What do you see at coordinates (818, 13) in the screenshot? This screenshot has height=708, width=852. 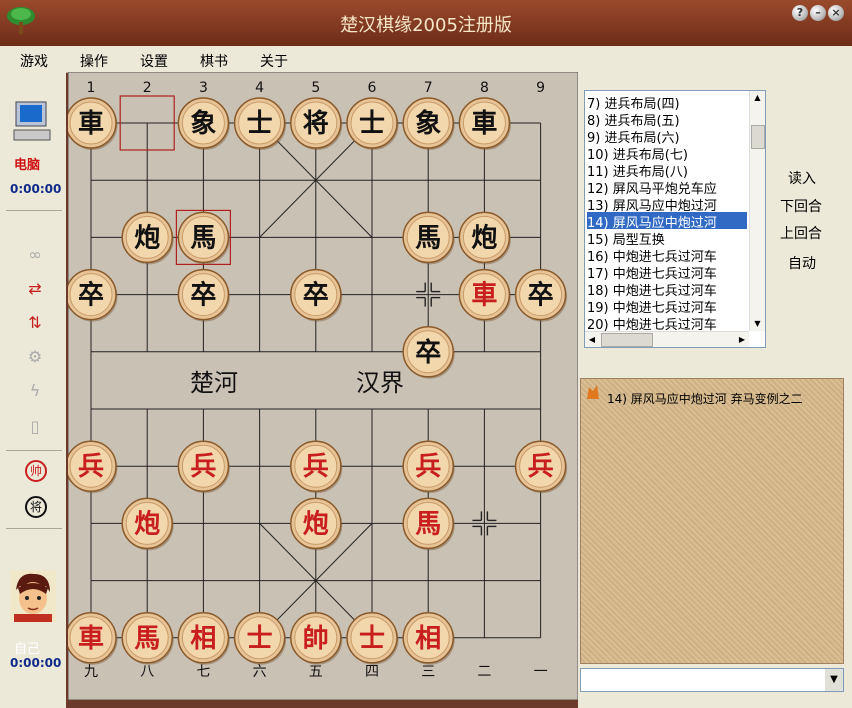 I see `minimize-button: –` at bounding box center [818, 13].